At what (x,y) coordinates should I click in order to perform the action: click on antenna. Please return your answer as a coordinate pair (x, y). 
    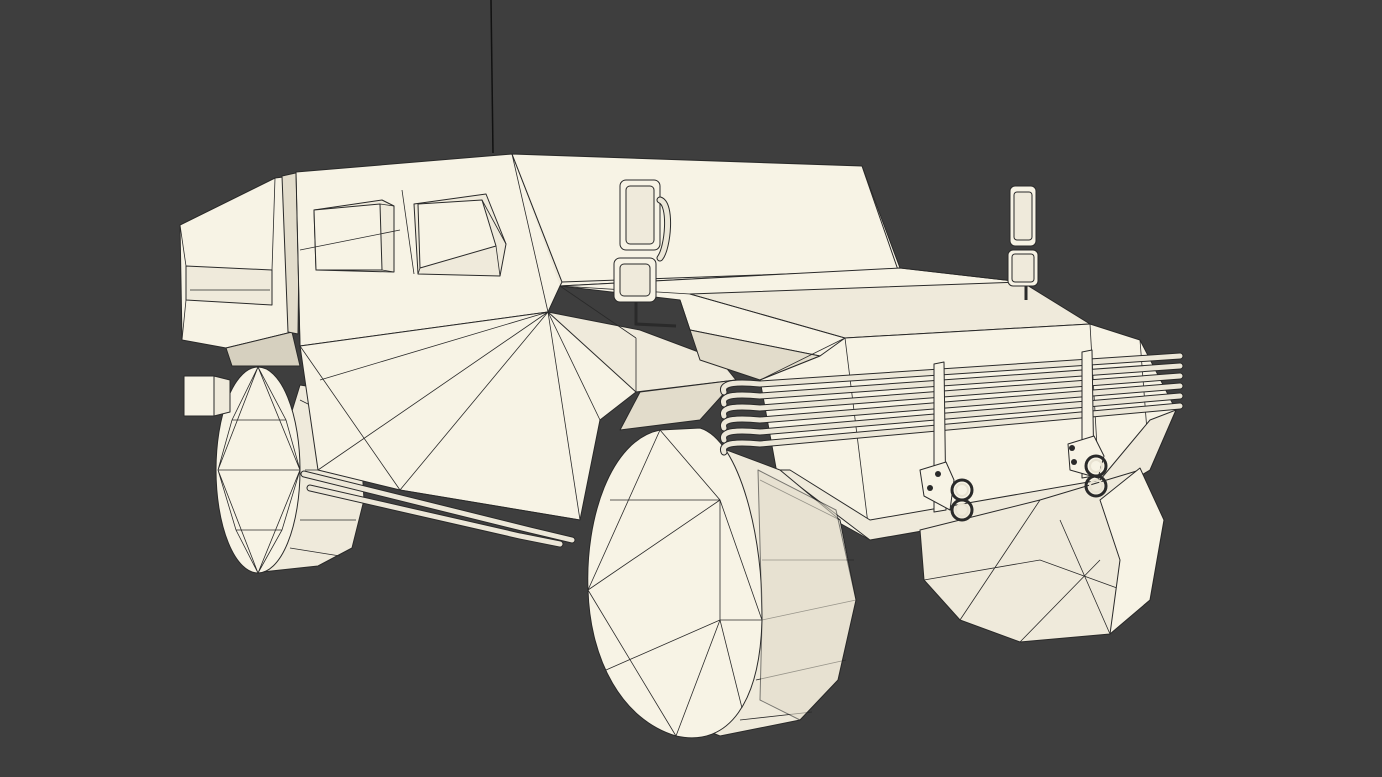
    Looking at the image, I should click on (492, 77).